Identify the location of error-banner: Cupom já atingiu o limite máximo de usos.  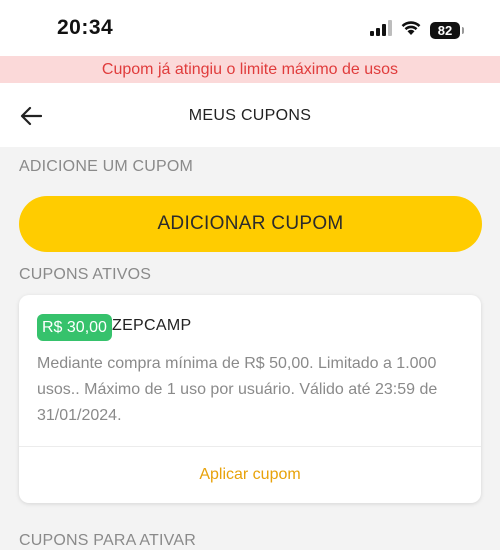
(250, 69).